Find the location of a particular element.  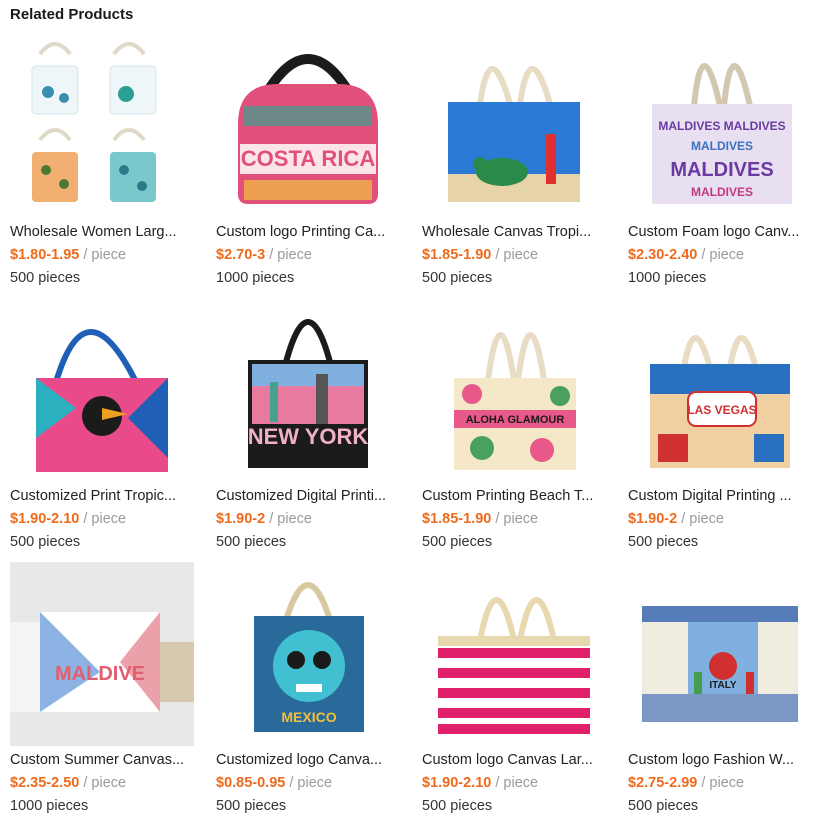

product-price: $0.85-0.95 is located at coordinates (251, 783).